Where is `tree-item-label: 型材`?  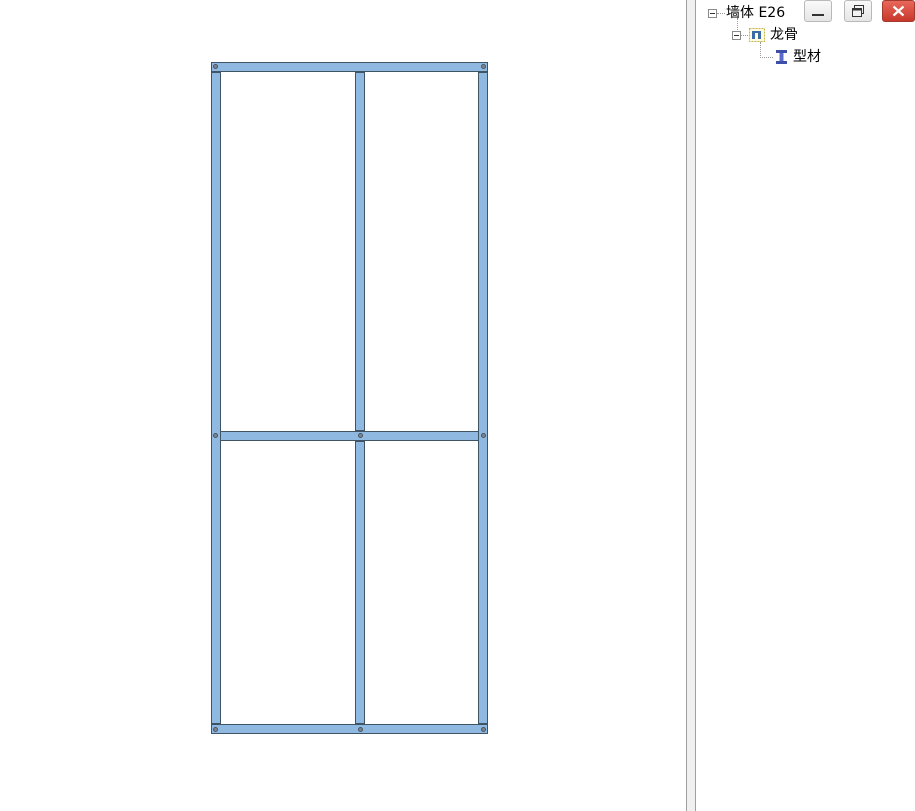 tree-item-label: 型材 is located at coordinates (807, 57).